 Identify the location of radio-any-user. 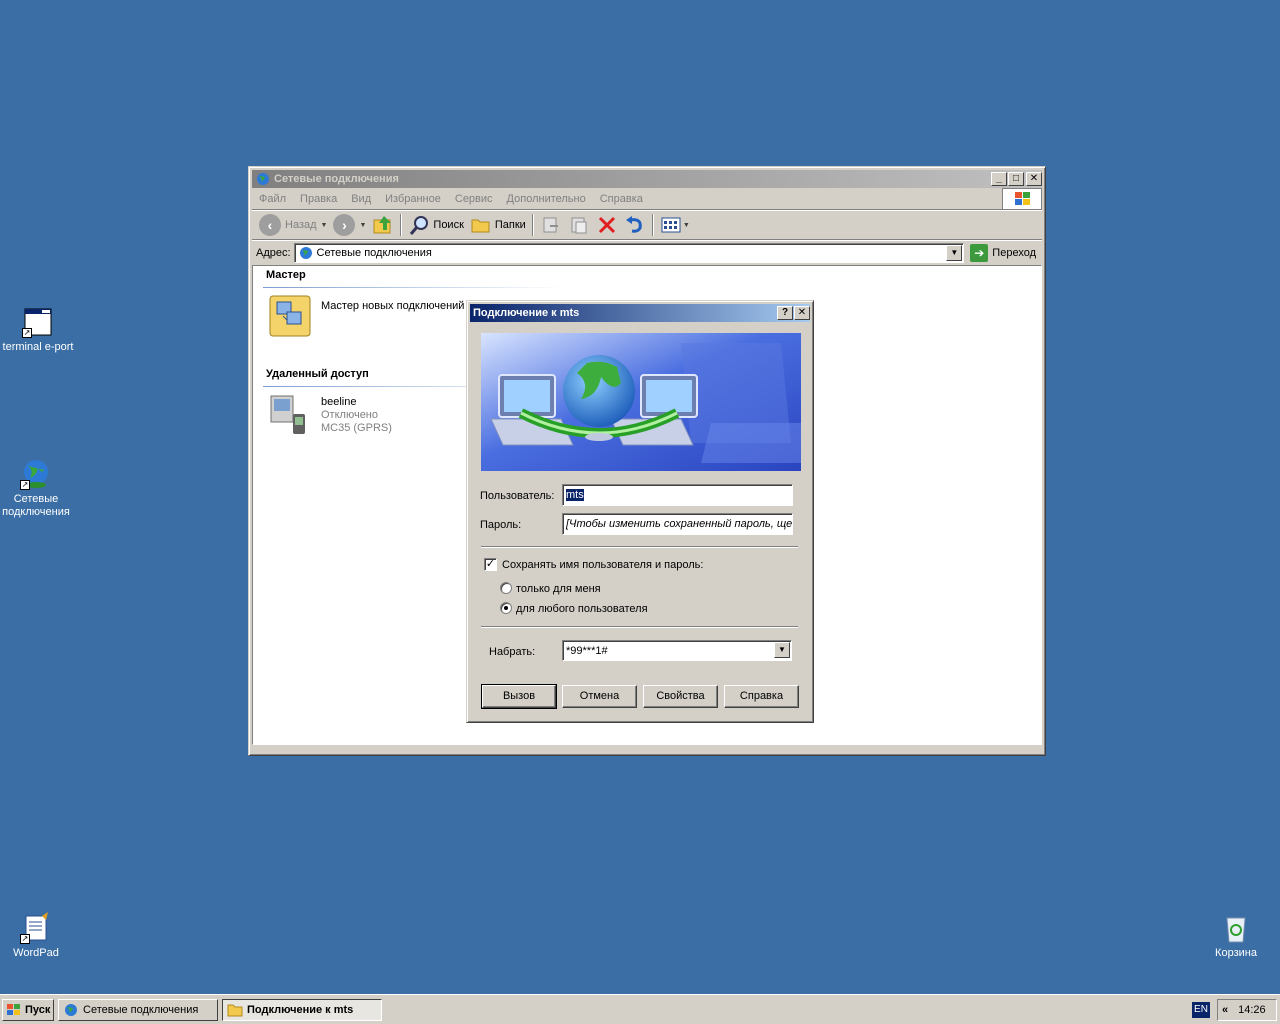
(506, 608).